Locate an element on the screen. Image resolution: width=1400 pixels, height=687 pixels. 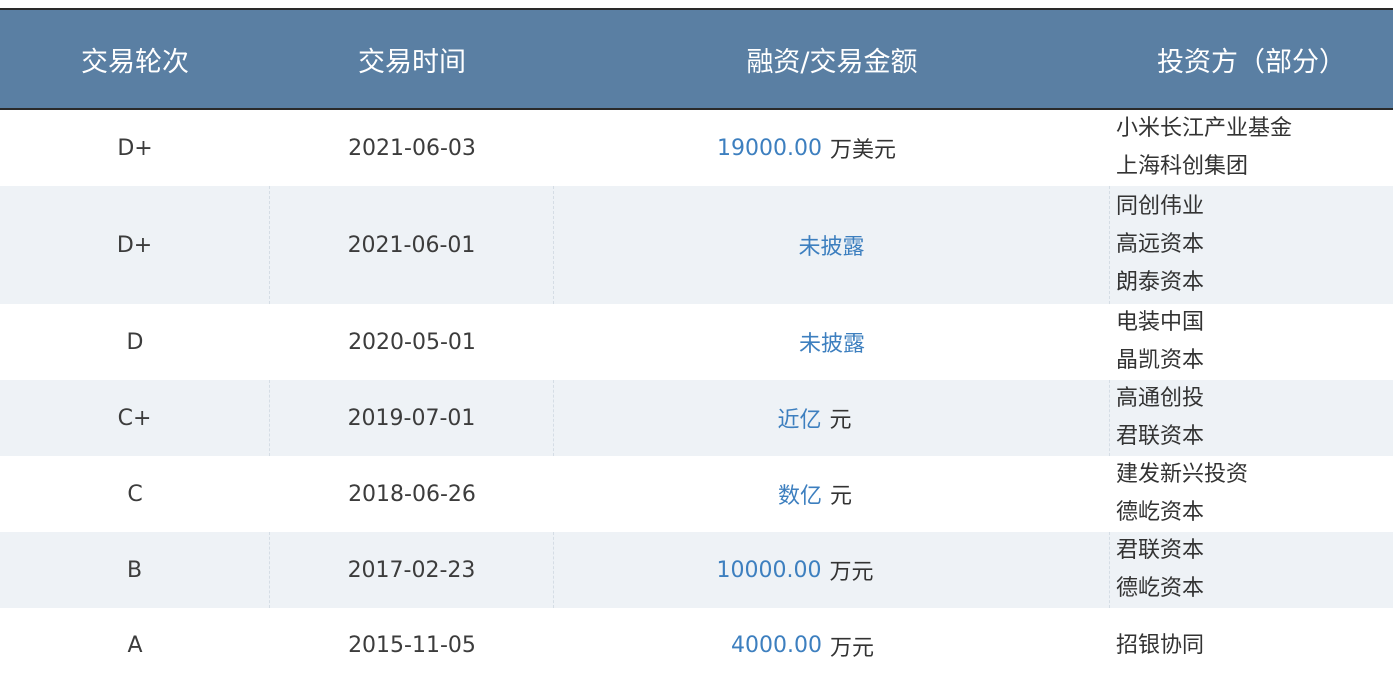
amount-value: 19000.00 is located at coordinates (769, 148).